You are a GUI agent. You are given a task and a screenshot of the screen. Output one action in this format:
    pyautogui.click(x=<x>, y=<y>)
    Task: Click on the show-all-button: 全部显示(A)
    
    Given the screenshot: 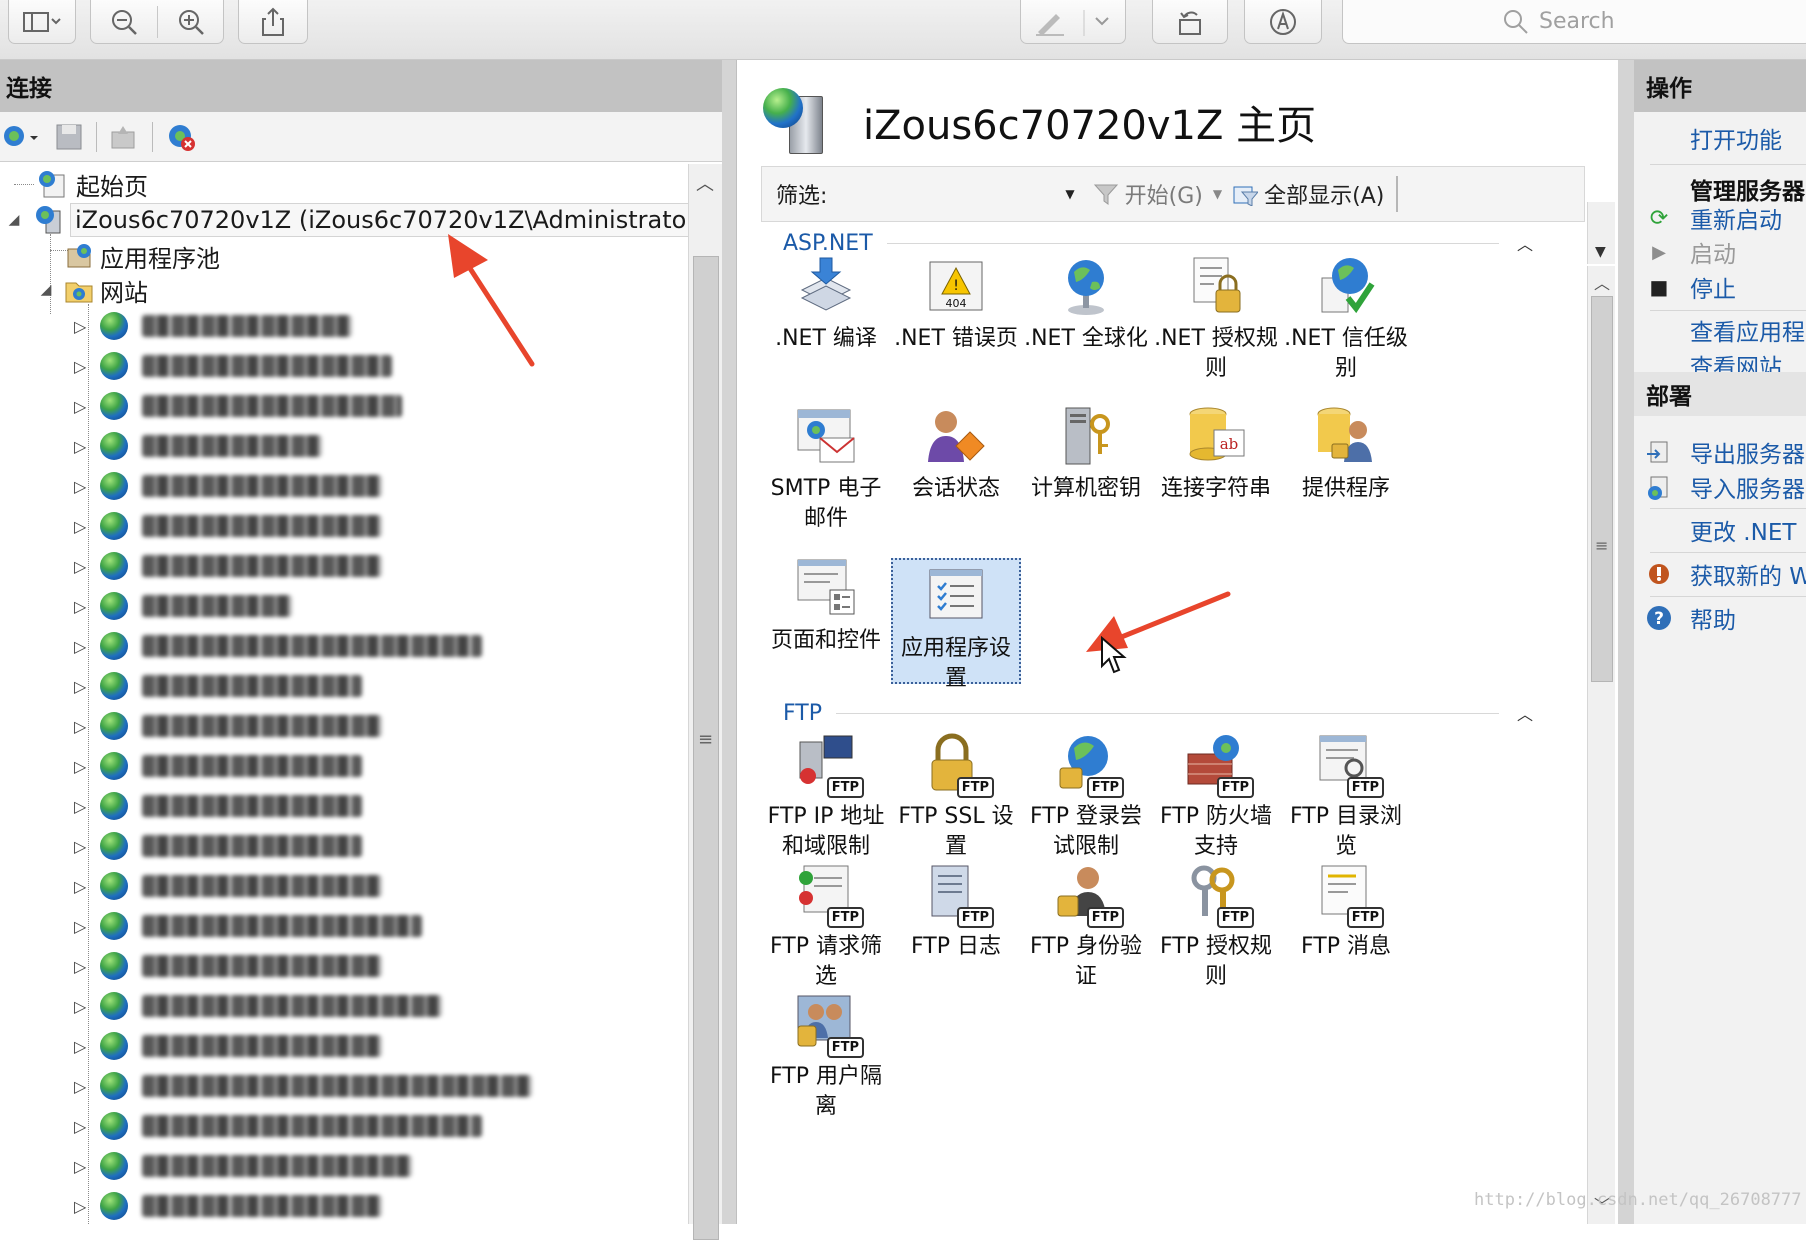 What is the action you would take?
    pyautogui.click(x=1308, y=194)
    